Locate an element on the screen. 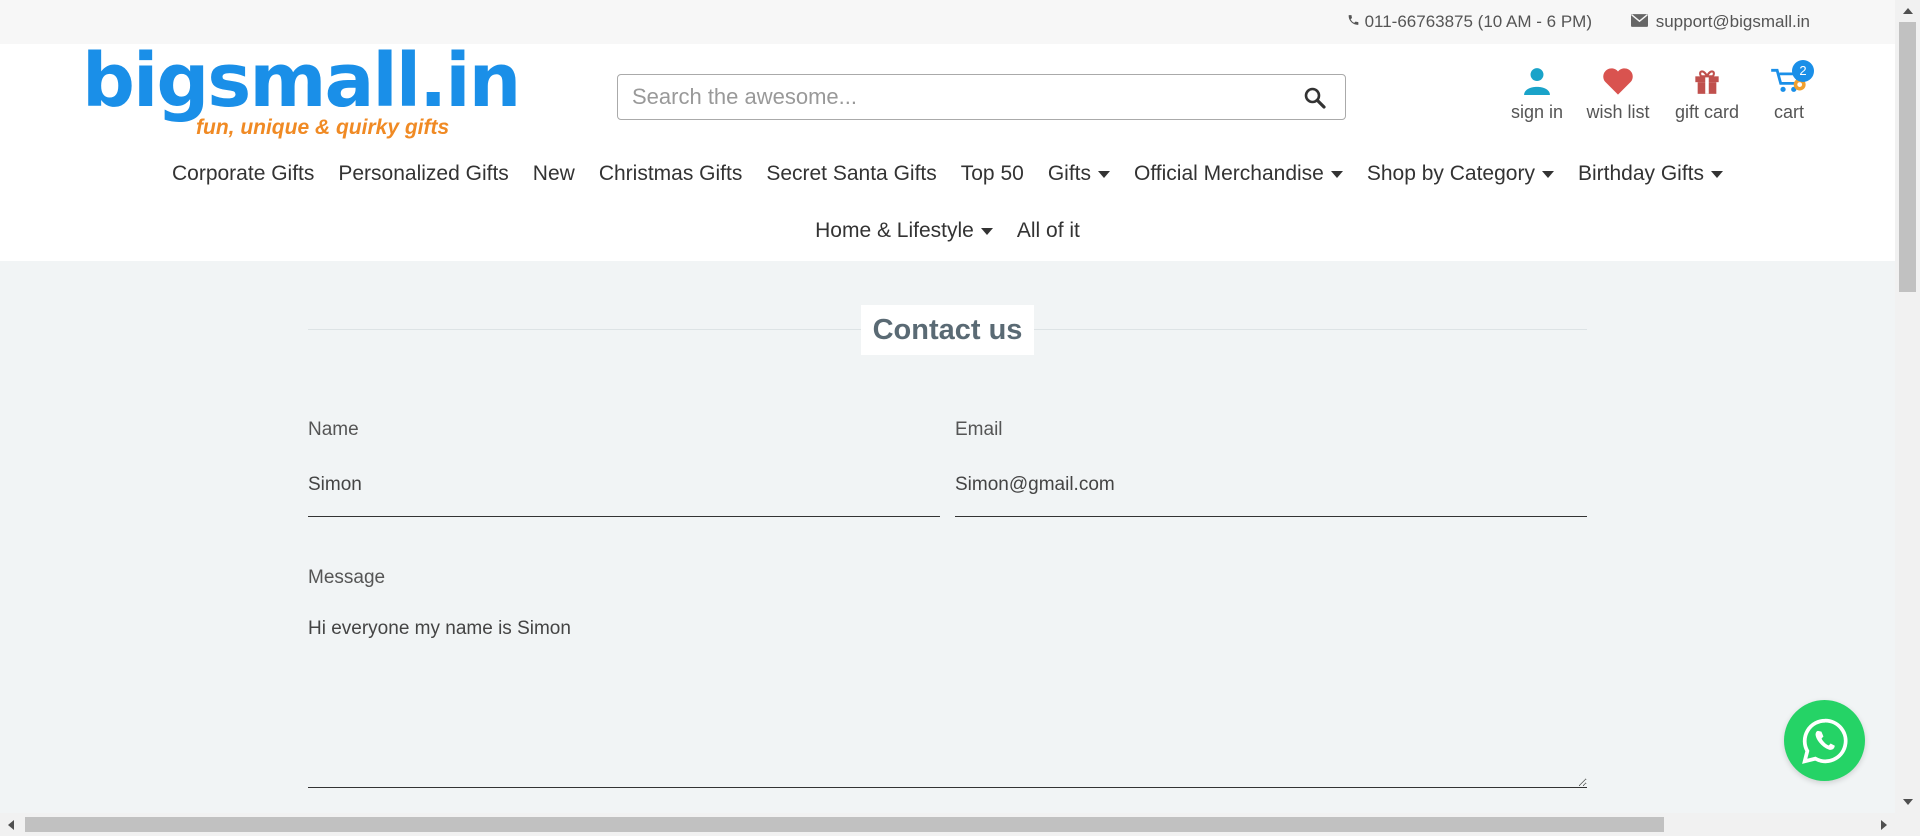 The image size is (1920, 836). cart-label: cart is located at coordinates (1788, 112).